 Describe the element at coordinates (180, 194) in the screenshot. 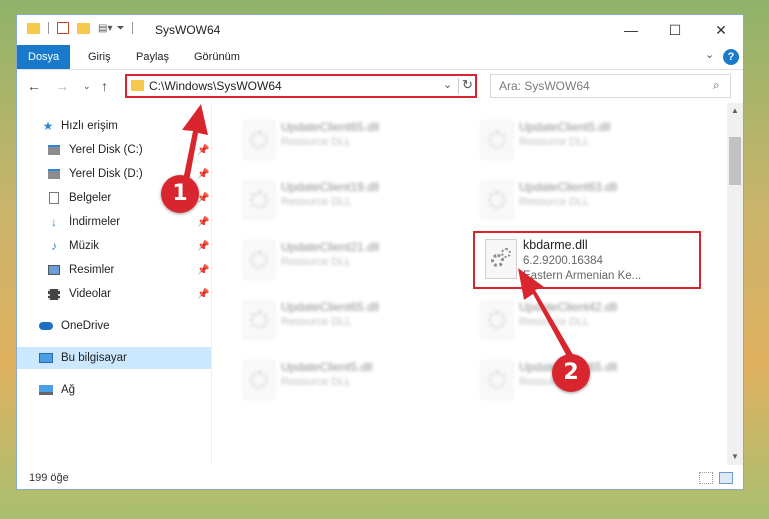

I see `marker-1: 1` at that location.